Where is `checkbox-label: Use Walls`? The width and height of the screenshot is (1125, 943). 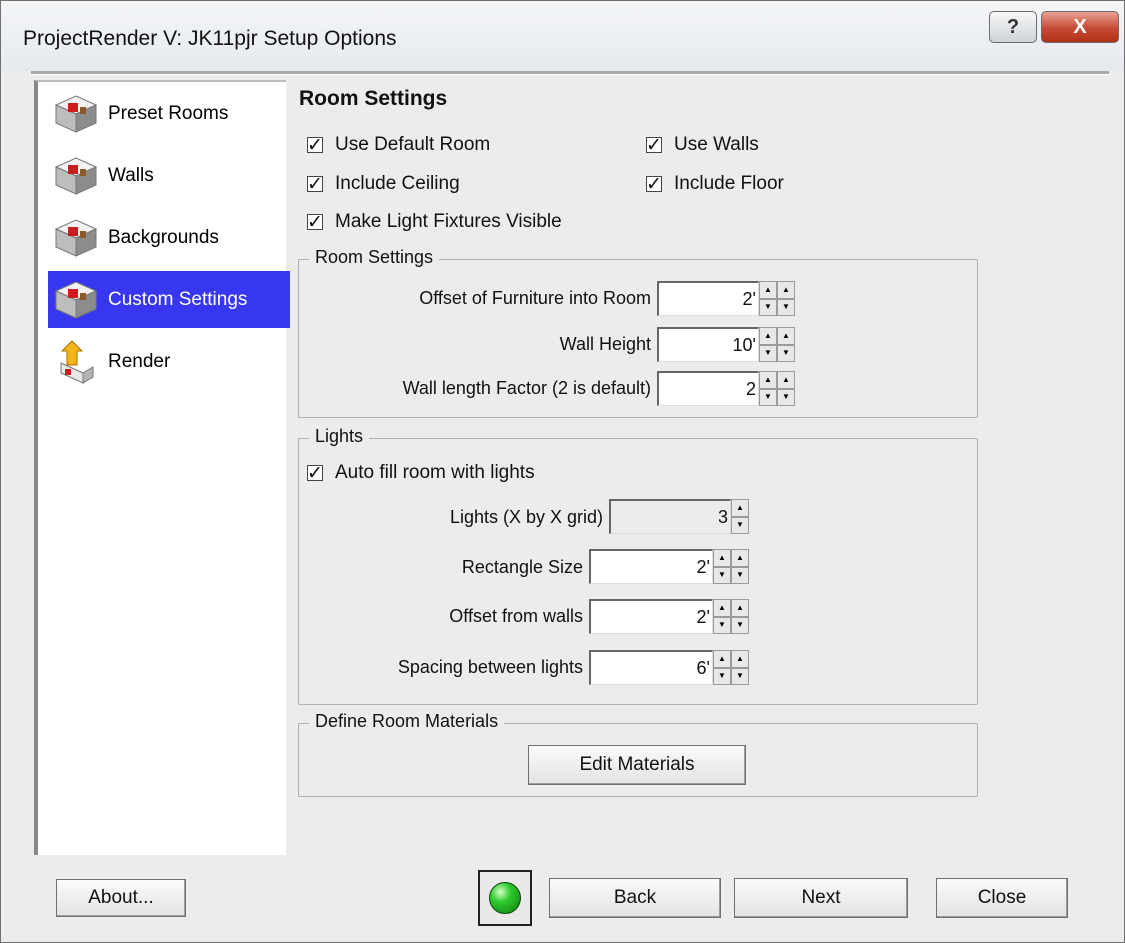 checkbox-label: Use Walls is located at coordinates (716, 144).